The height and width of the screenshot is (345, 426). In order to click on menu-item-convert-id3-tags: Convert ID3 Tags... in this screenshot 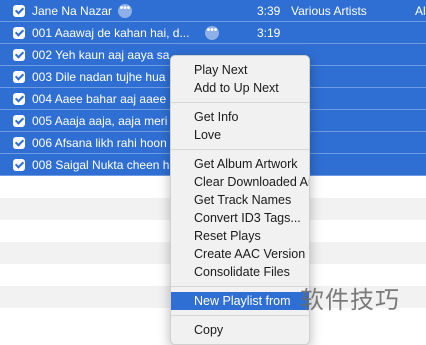, I will do `click(240, 218)`.